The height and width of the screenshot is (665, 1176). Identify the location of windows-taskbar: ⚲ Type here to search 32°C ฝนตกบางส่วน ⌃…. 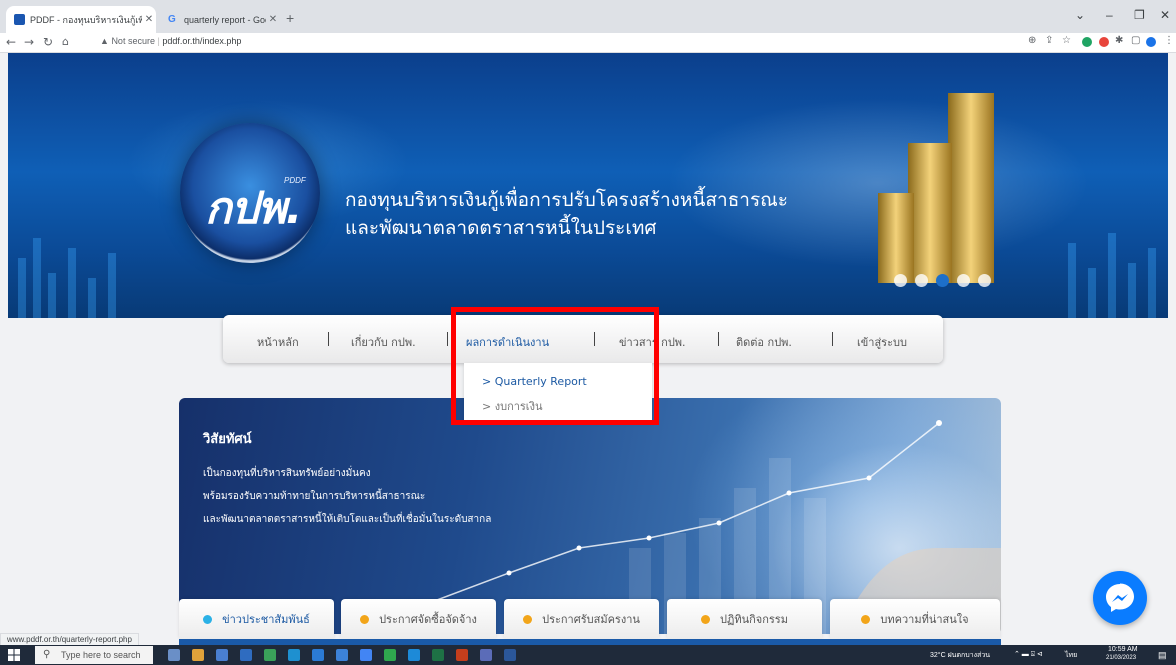
(588, 655).